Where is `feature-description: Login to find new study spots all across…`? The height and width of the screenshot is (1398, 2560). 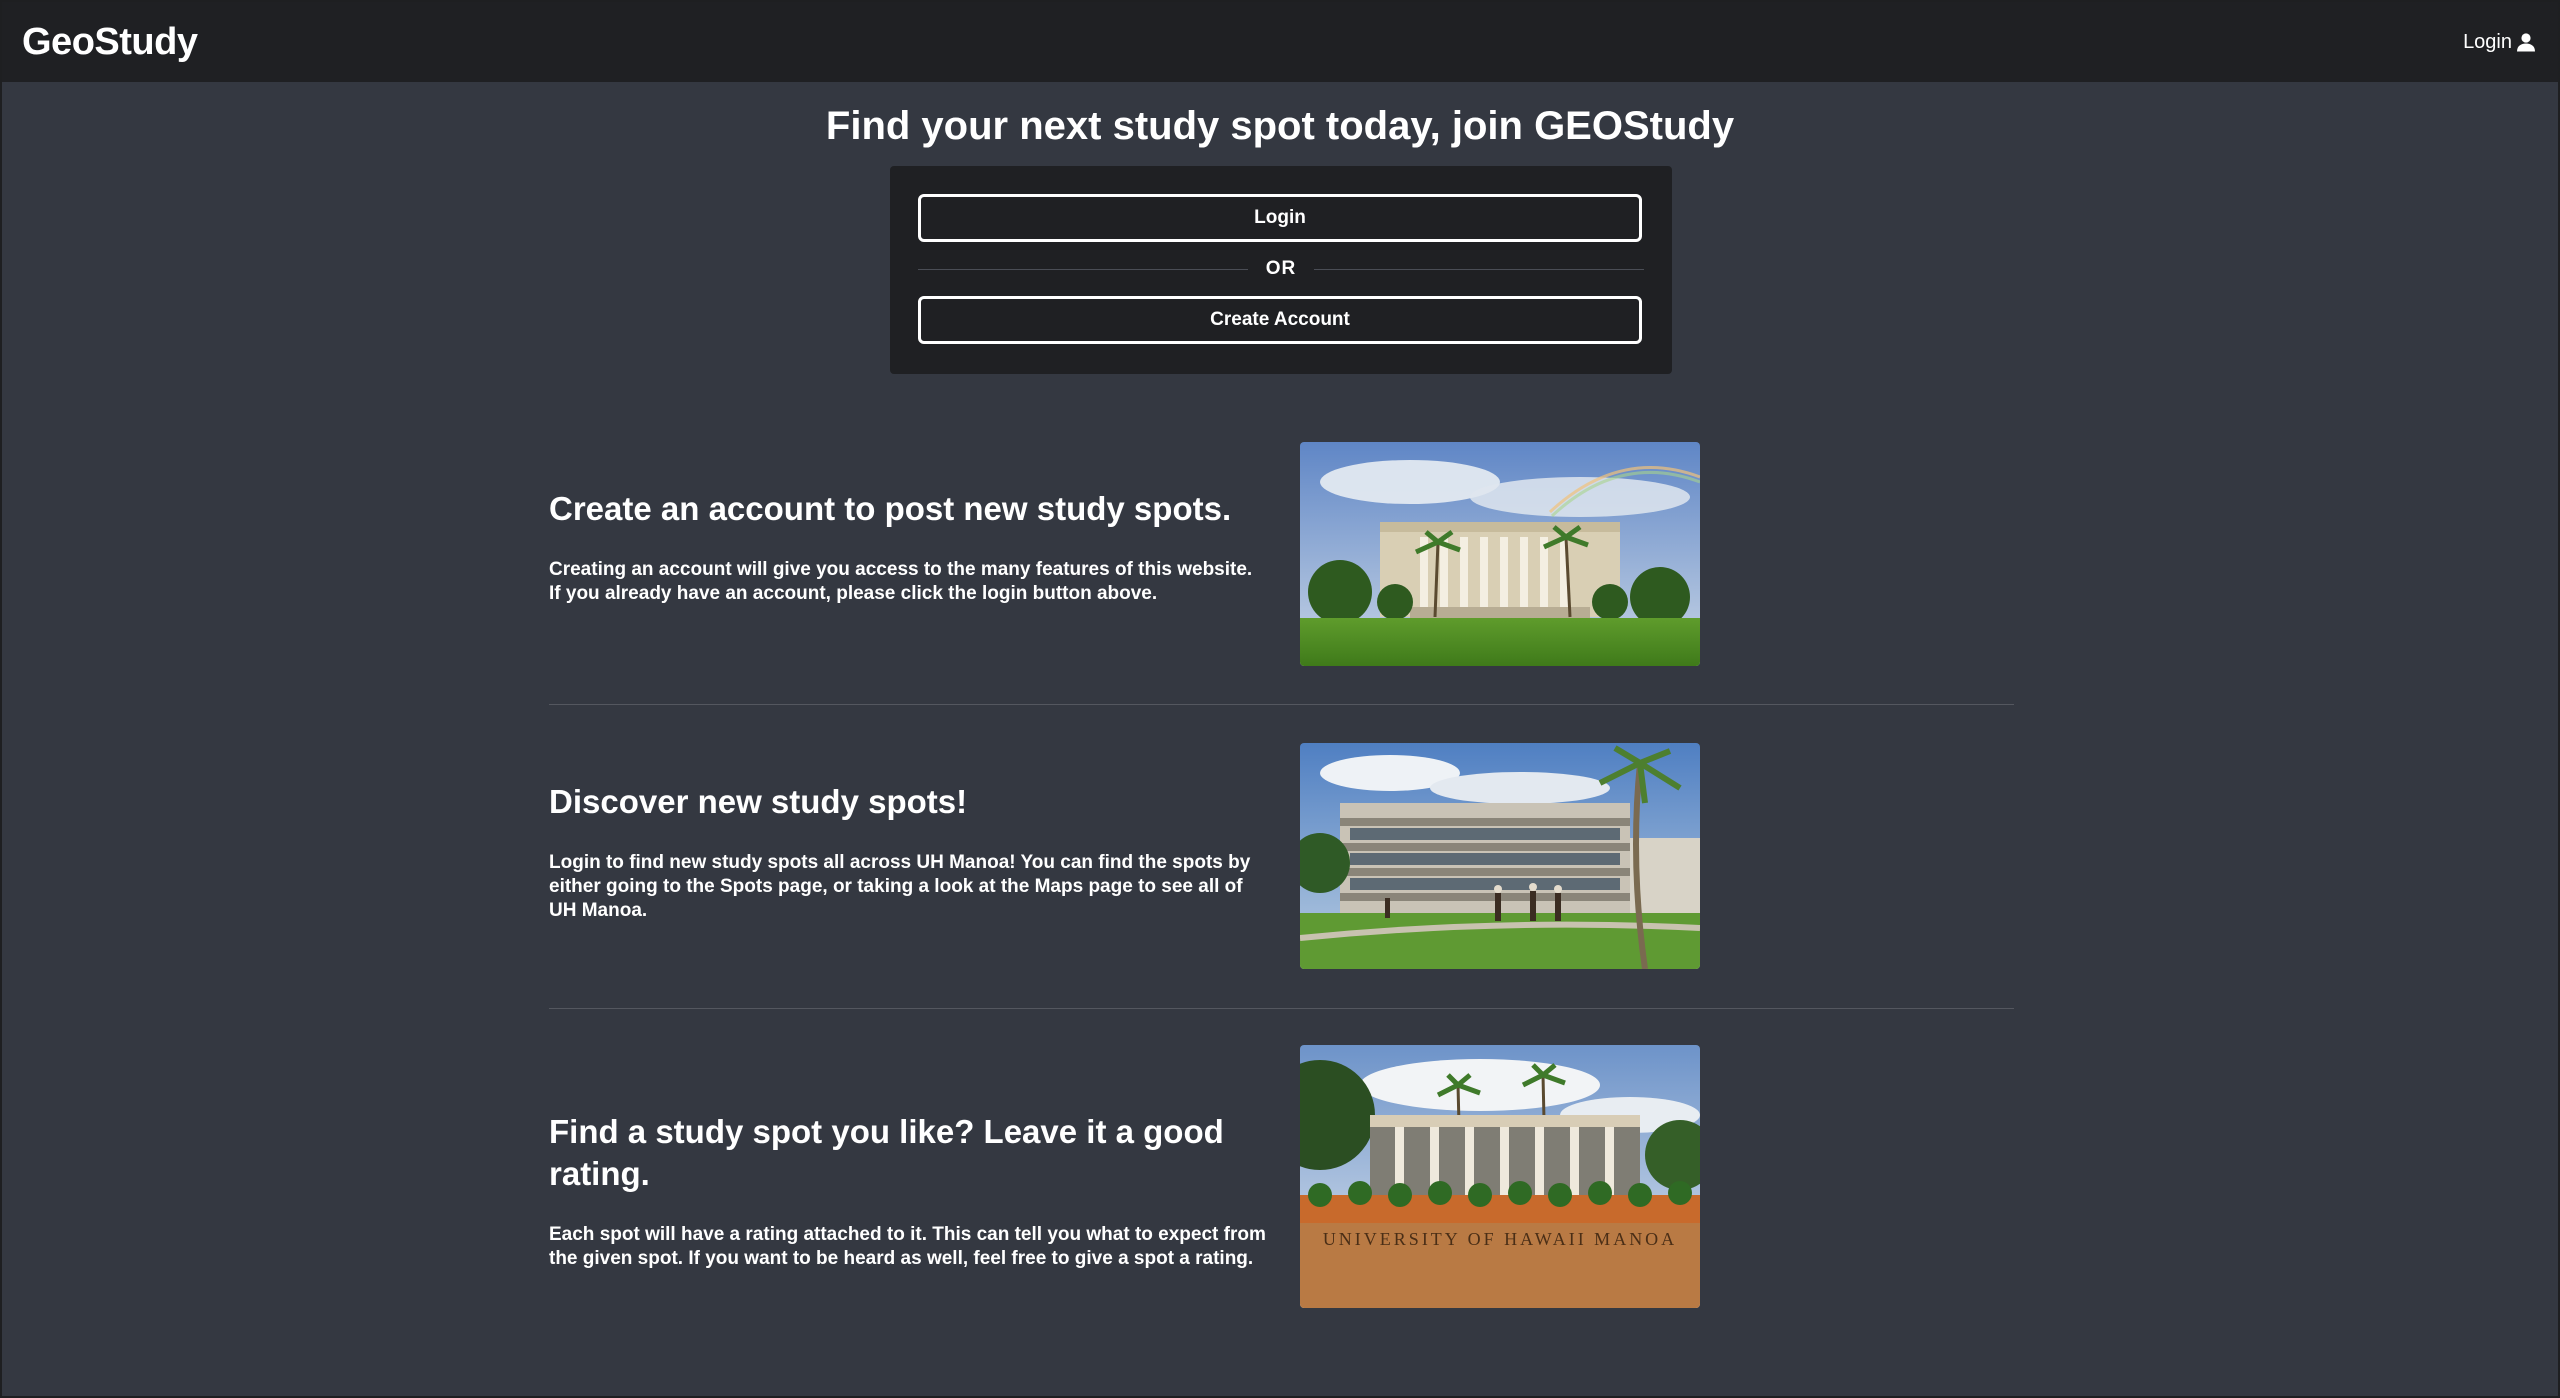
feature-description: Login to find new study spots all across… is located at coordinates (900, 886).